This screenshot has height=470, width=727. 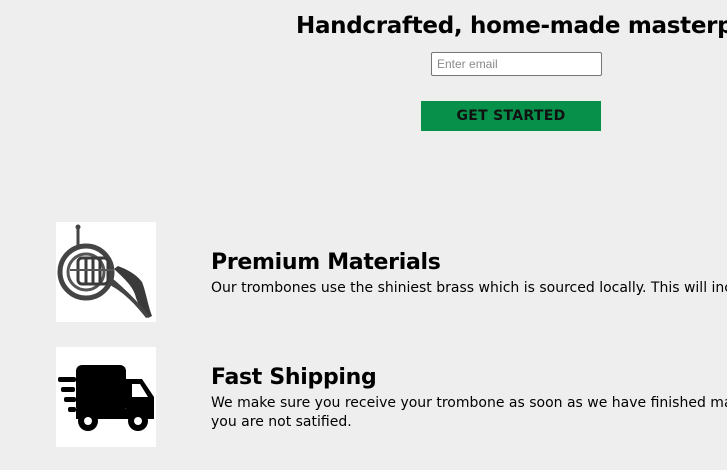 What do you see at coordinates (326, 262) in the screenshot?
I see `feature-title: Premium Materials` at bounding box center [326, 262].